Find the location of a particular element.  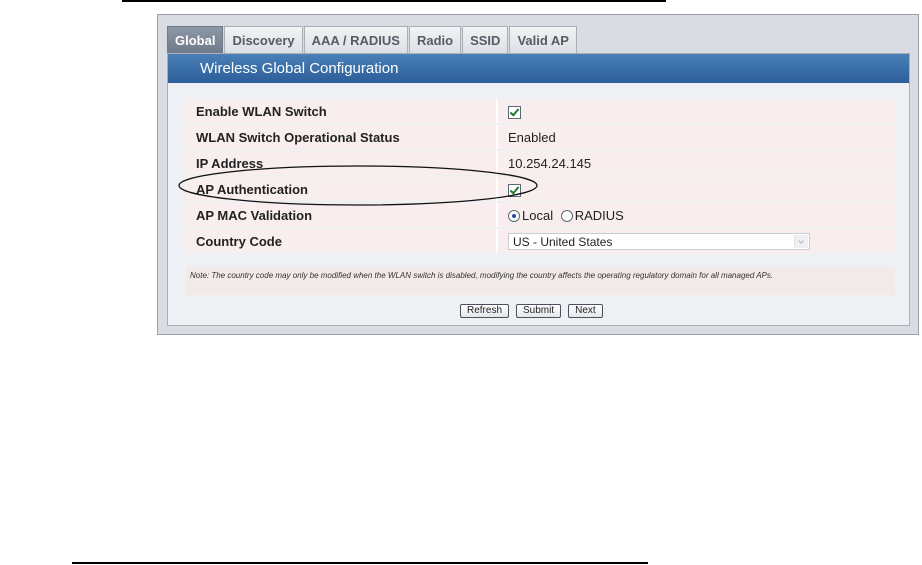

tab-ssid: SSID is located at coordinates (485, 39).